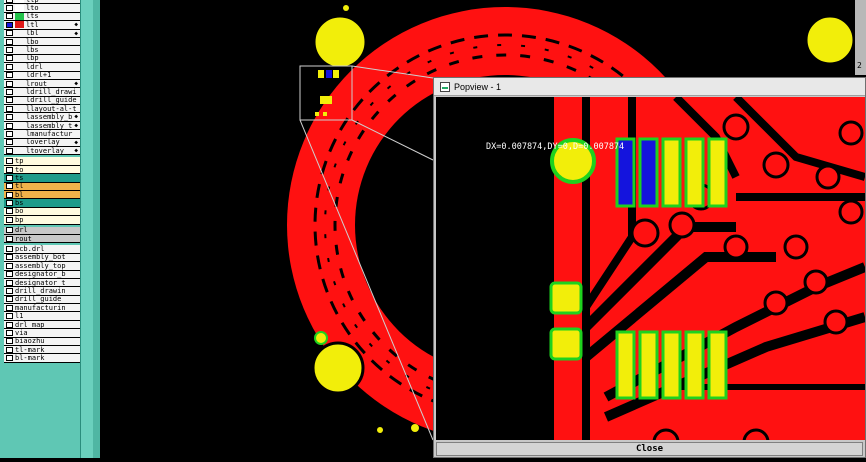  Describe the element at coordinates (649, 87) in the screenshot. I see `popview-titlebar: Popview - 1` at that location.